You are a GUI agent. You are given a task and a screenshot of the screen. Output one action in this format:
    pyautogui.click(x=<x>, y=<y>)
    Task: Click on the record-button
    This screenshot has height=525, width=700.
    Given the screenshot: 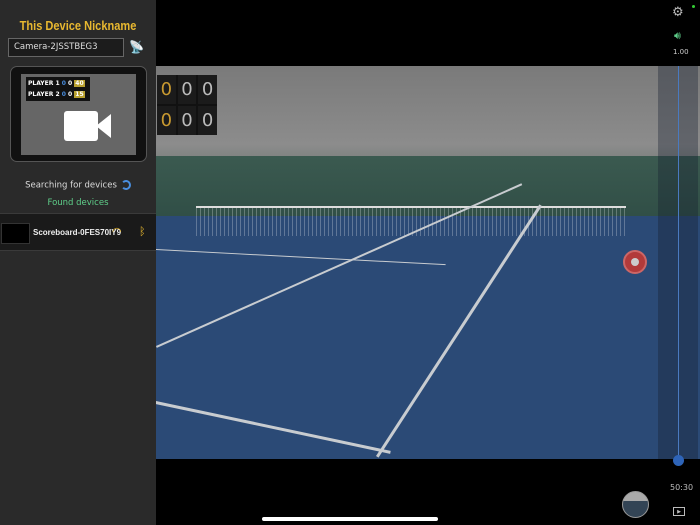 What is the action you would take?
    pyautogui.click(x=635, y=262)
    